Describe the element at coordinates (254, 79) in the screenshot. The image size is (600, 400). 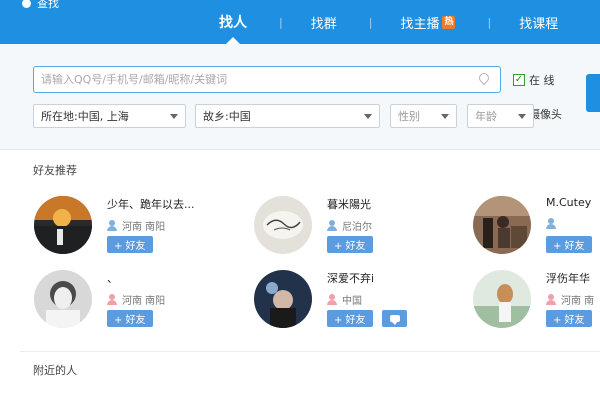
I see `search-input` at that location.